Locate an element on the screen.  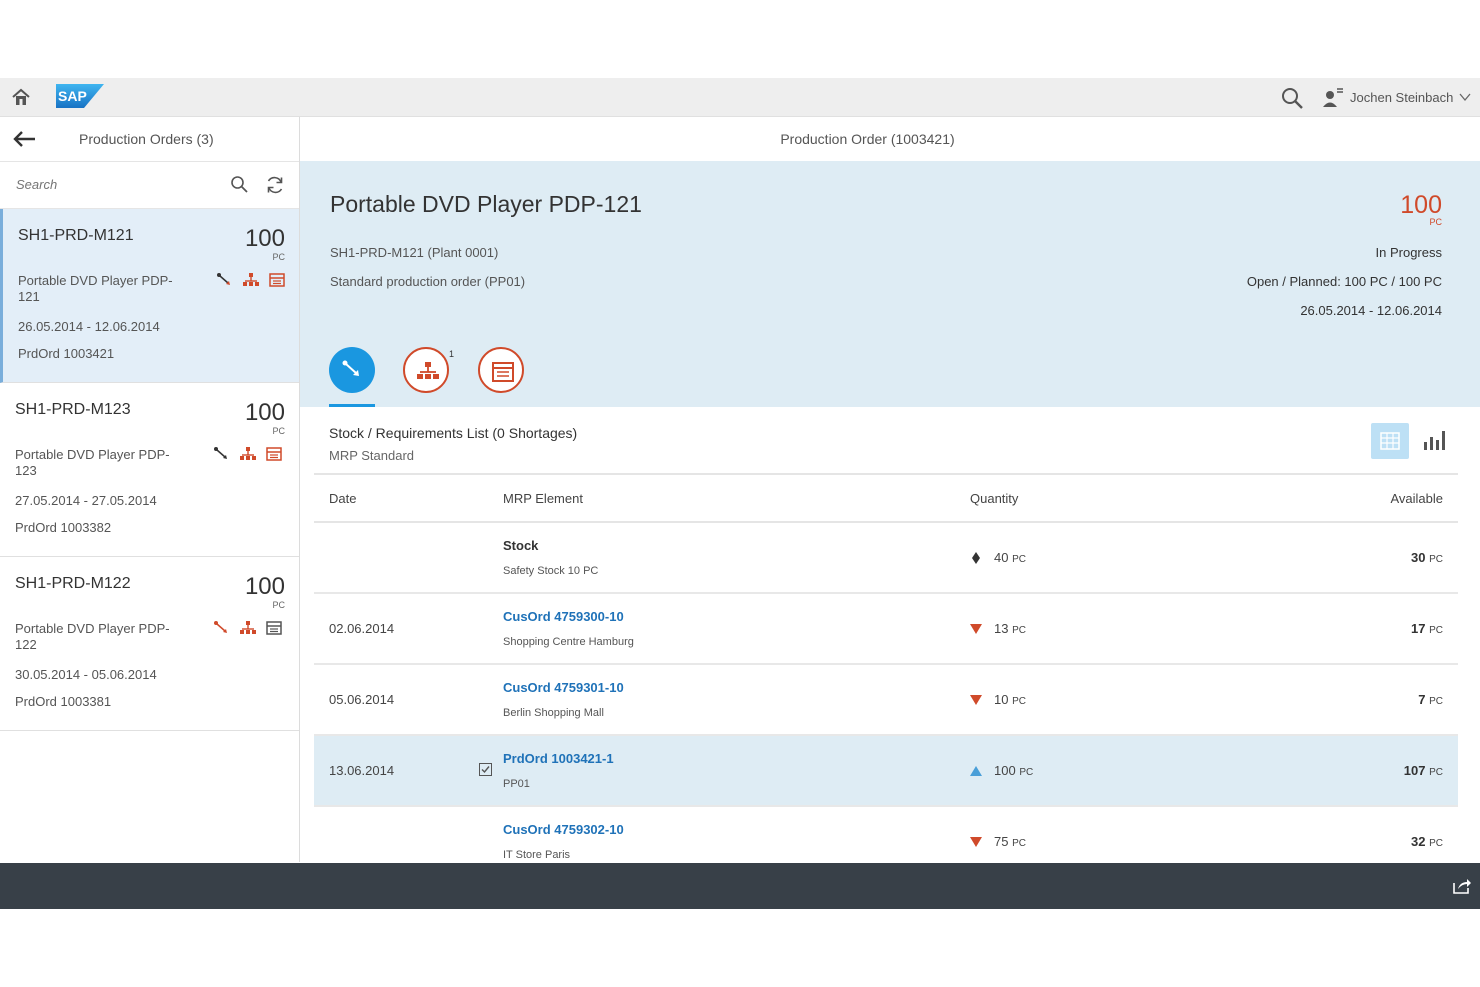
tab-stock-requirements is located at coordinates (352, 370).